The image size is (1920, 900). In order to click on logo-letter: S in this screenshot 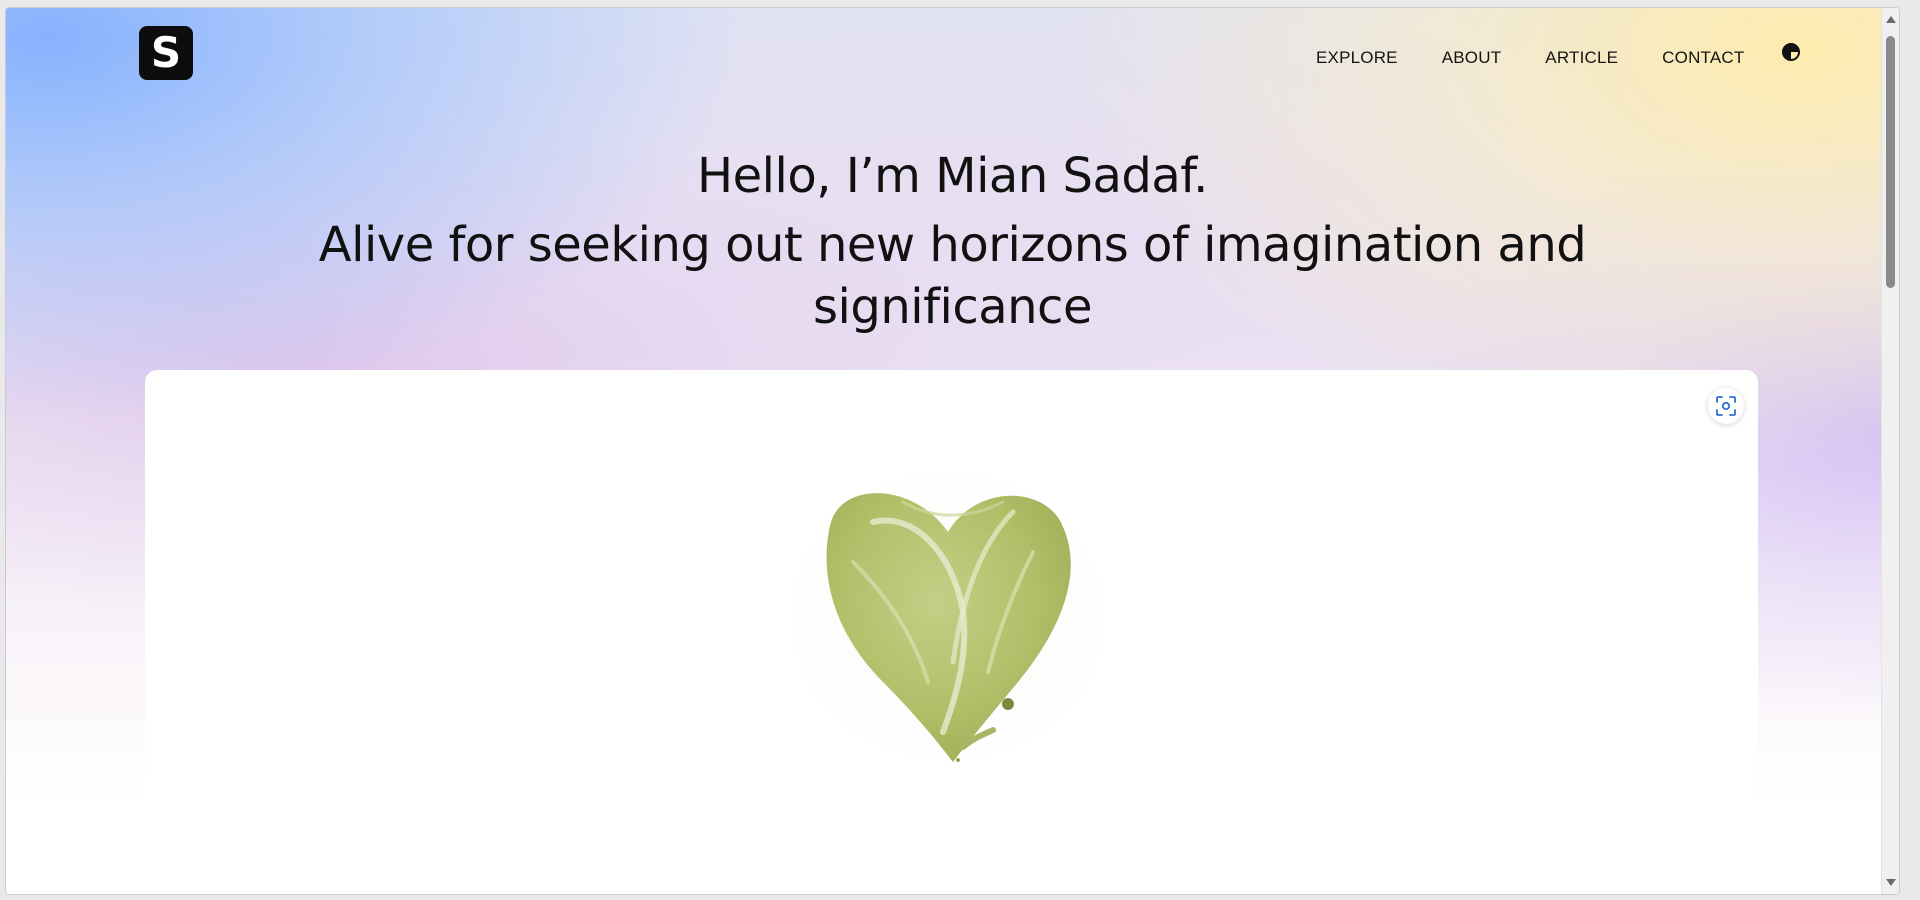, I will do `click(166, 52)`.